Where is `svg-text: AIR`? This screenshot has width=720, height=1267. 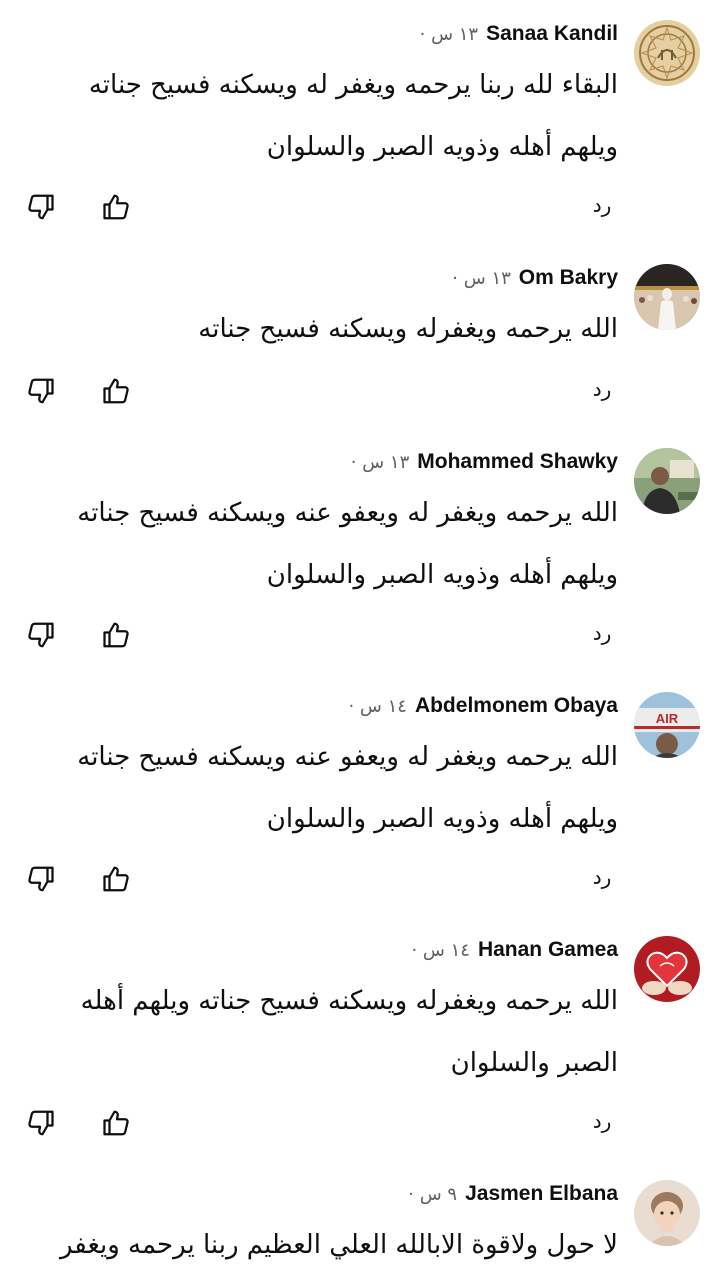 svg-text: AIR is located at coordinates (667, 718).